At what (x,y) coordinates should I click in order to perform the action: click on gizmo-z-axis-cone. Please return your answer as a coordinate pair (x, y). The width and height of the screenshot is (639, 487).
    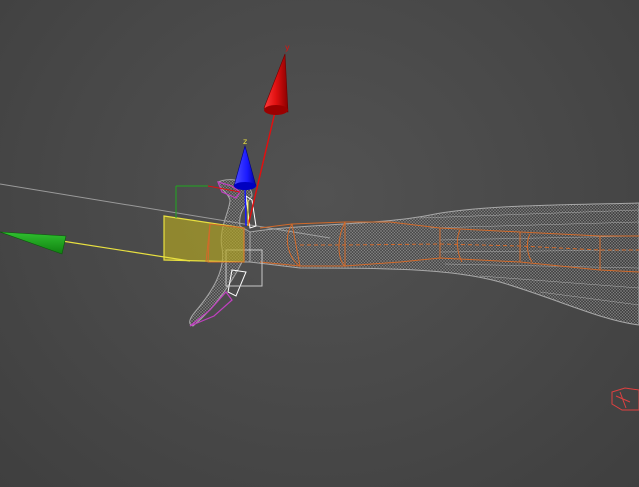
    Looking at the image, I should click on (245, 165).